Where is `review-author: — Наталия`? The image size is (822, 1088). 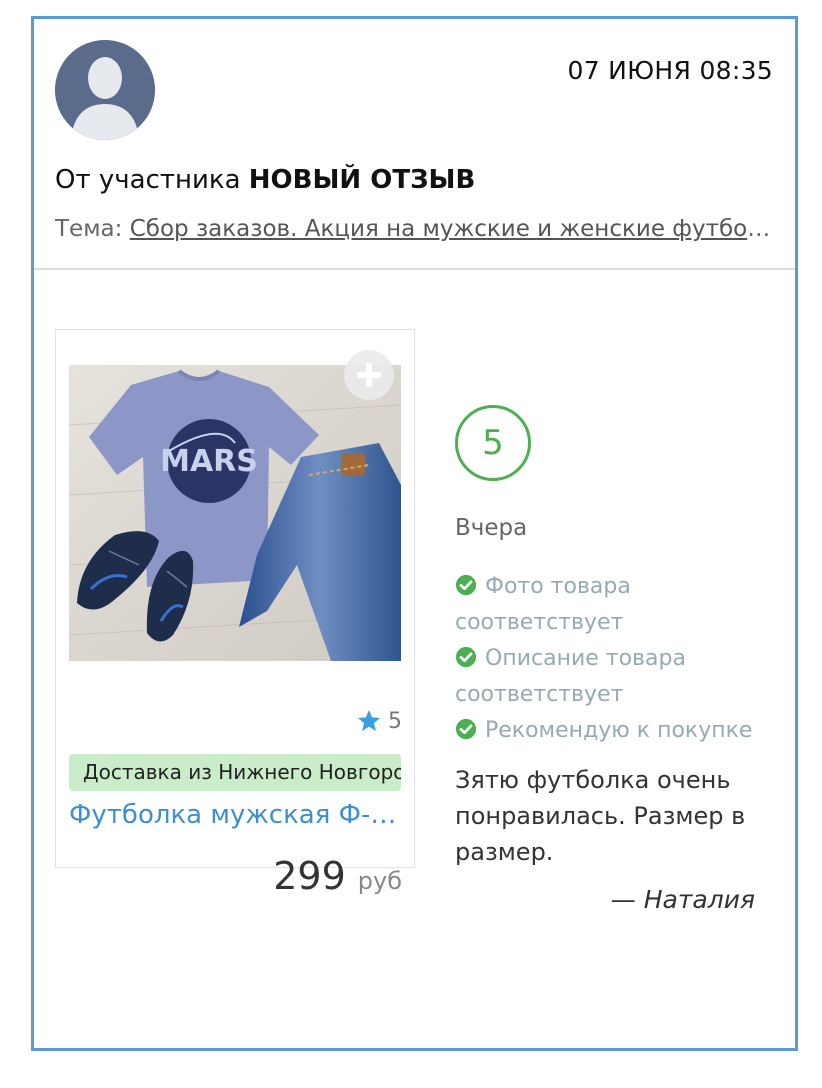 review-author: — Наталия is located at coordinates (683, 899).